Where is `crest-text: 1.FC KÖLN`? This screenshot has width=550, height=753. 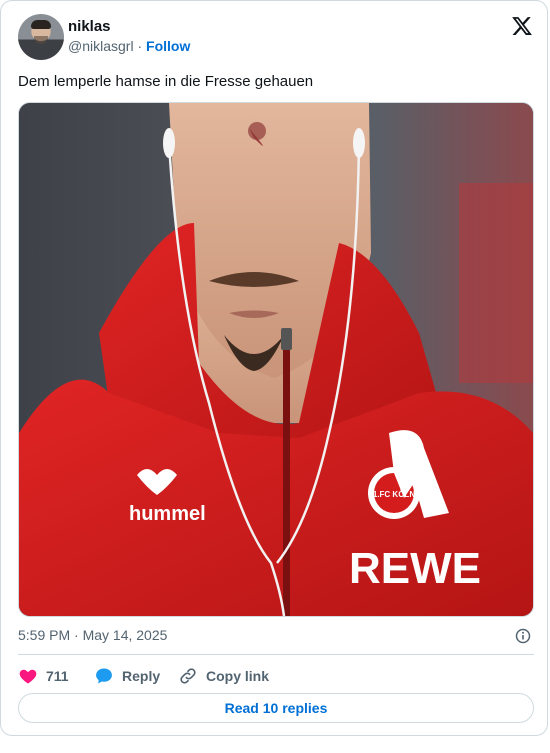
crest-text: 1.FC KÖLN is located at coordinates (394, 494).